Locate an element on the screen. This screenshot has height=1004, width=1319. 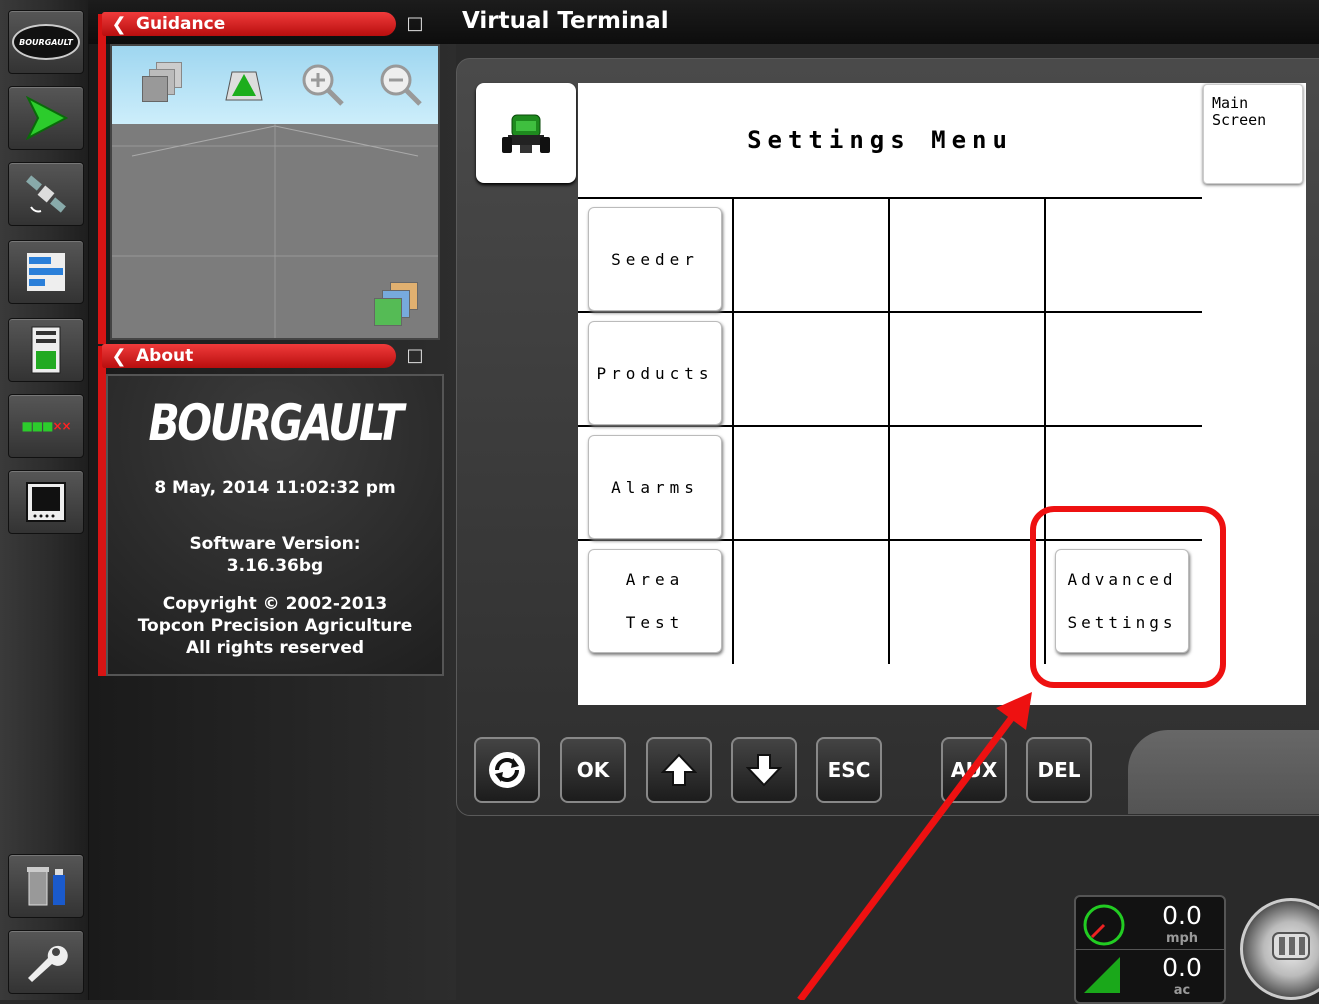
bourgault-logo-icon: BOURGAULT is located at coordinates (46, 42).